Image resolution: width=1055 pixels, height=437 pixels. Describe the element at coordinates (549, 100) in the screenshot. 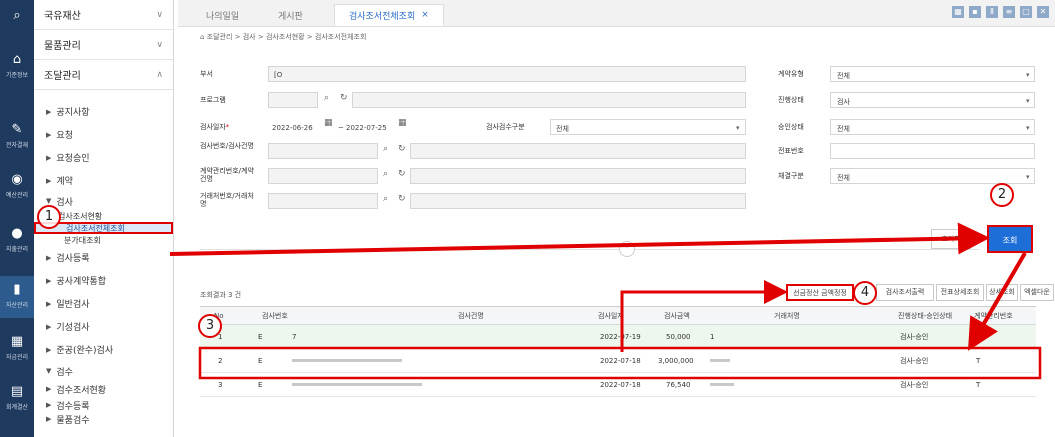

I see `program-name-field` at that location.